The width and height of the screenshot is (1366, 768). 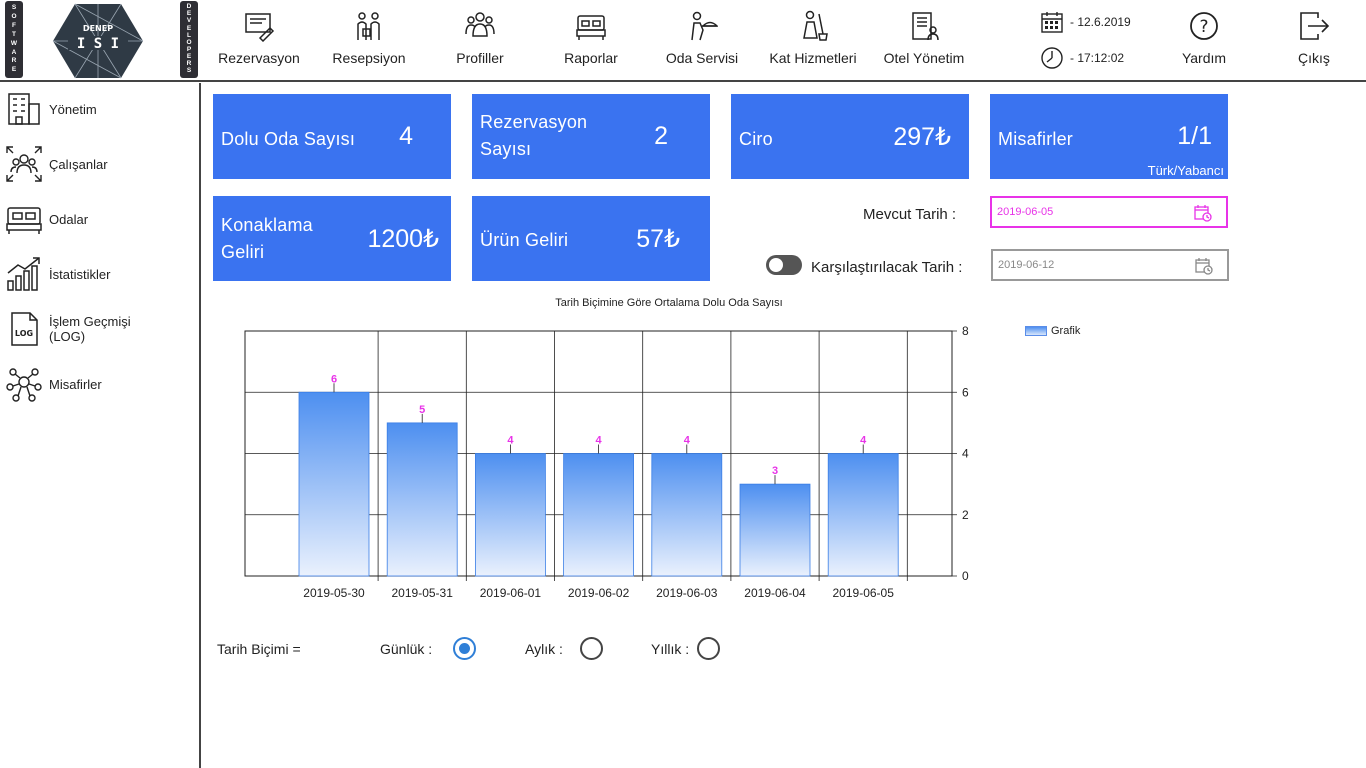 What do you see at coordinates (756, 139) in the screenshot?
I see `card-label: Ciro` at bounding box center [756, 139].